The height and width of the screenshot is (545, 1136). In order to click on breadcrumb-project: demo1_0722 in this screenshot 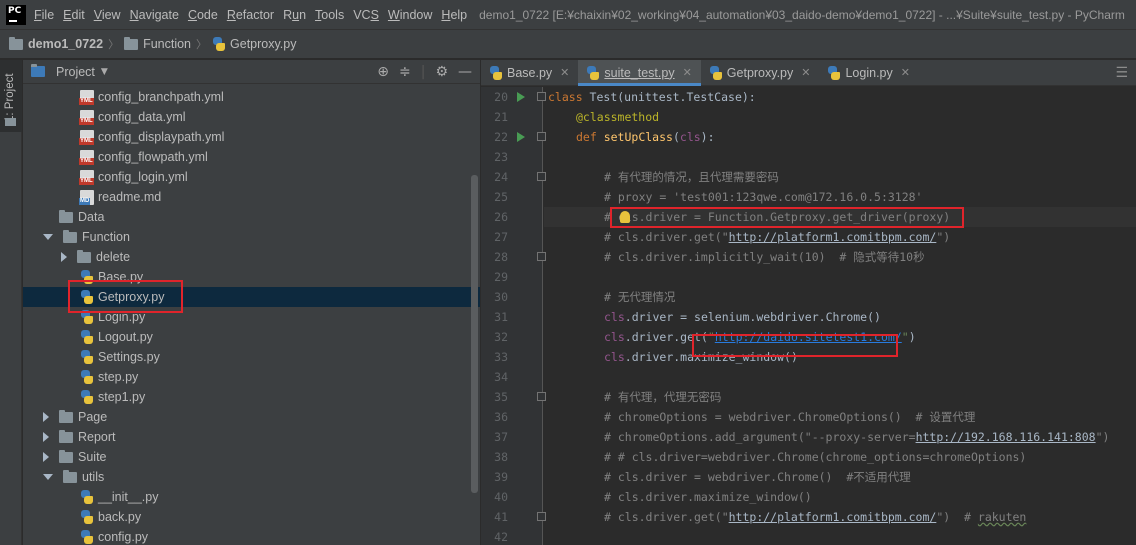, I will do `click(56, 43)`.